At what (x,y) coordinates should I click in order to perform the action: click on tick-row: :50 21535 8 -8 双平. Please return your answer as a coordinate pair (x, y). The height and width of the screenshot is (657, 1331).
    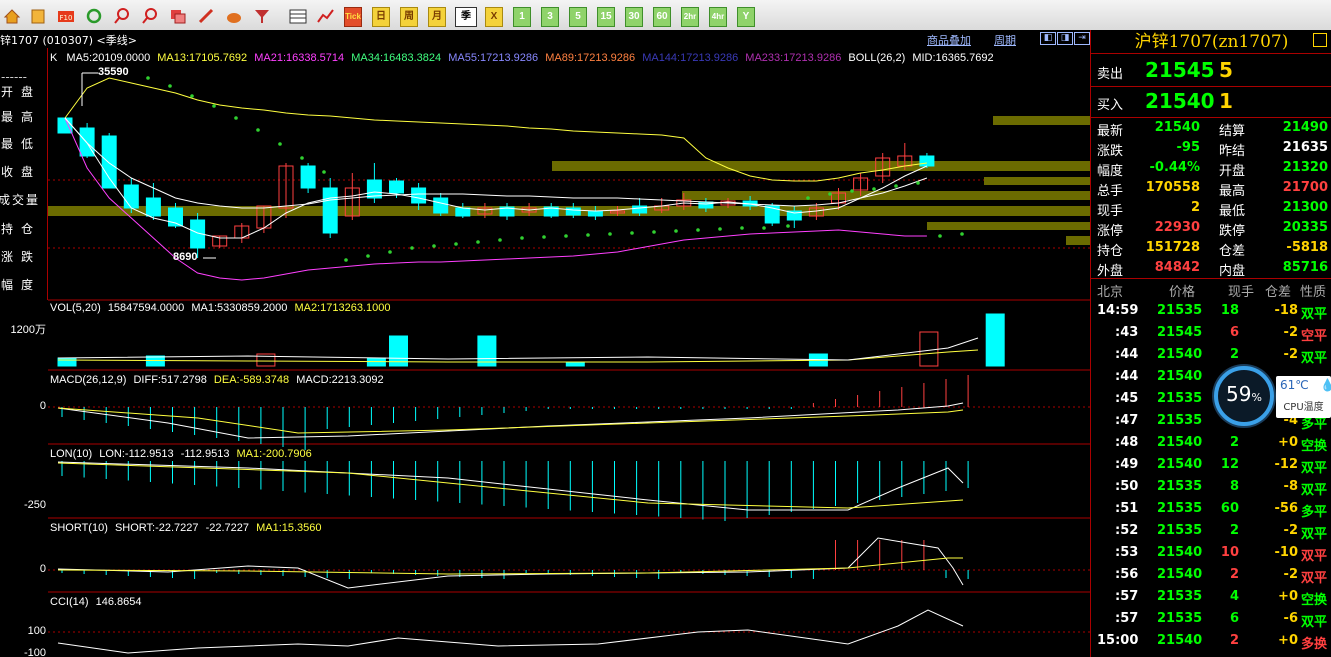
    Looking at the image, I should click on (1211, 487).